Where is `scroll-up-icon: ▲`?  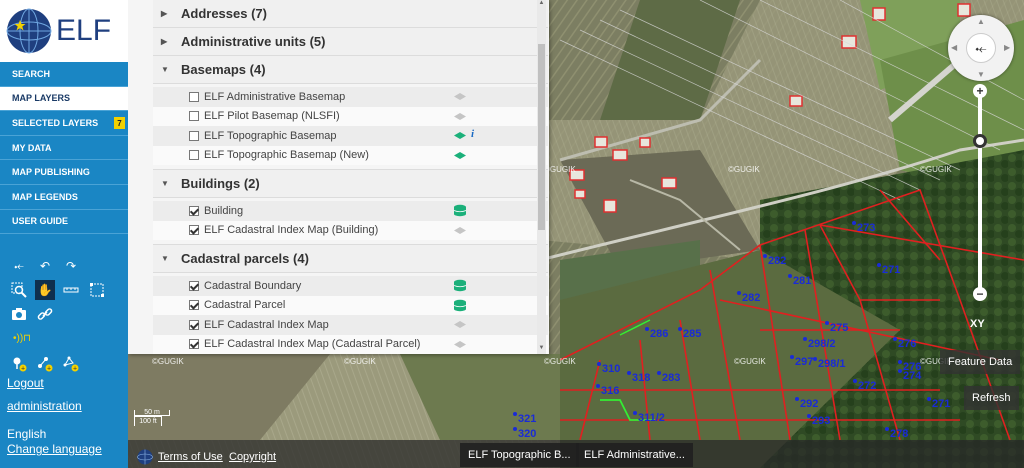 scroll-up-icon: ▲ is located at coordinates (541, 4).